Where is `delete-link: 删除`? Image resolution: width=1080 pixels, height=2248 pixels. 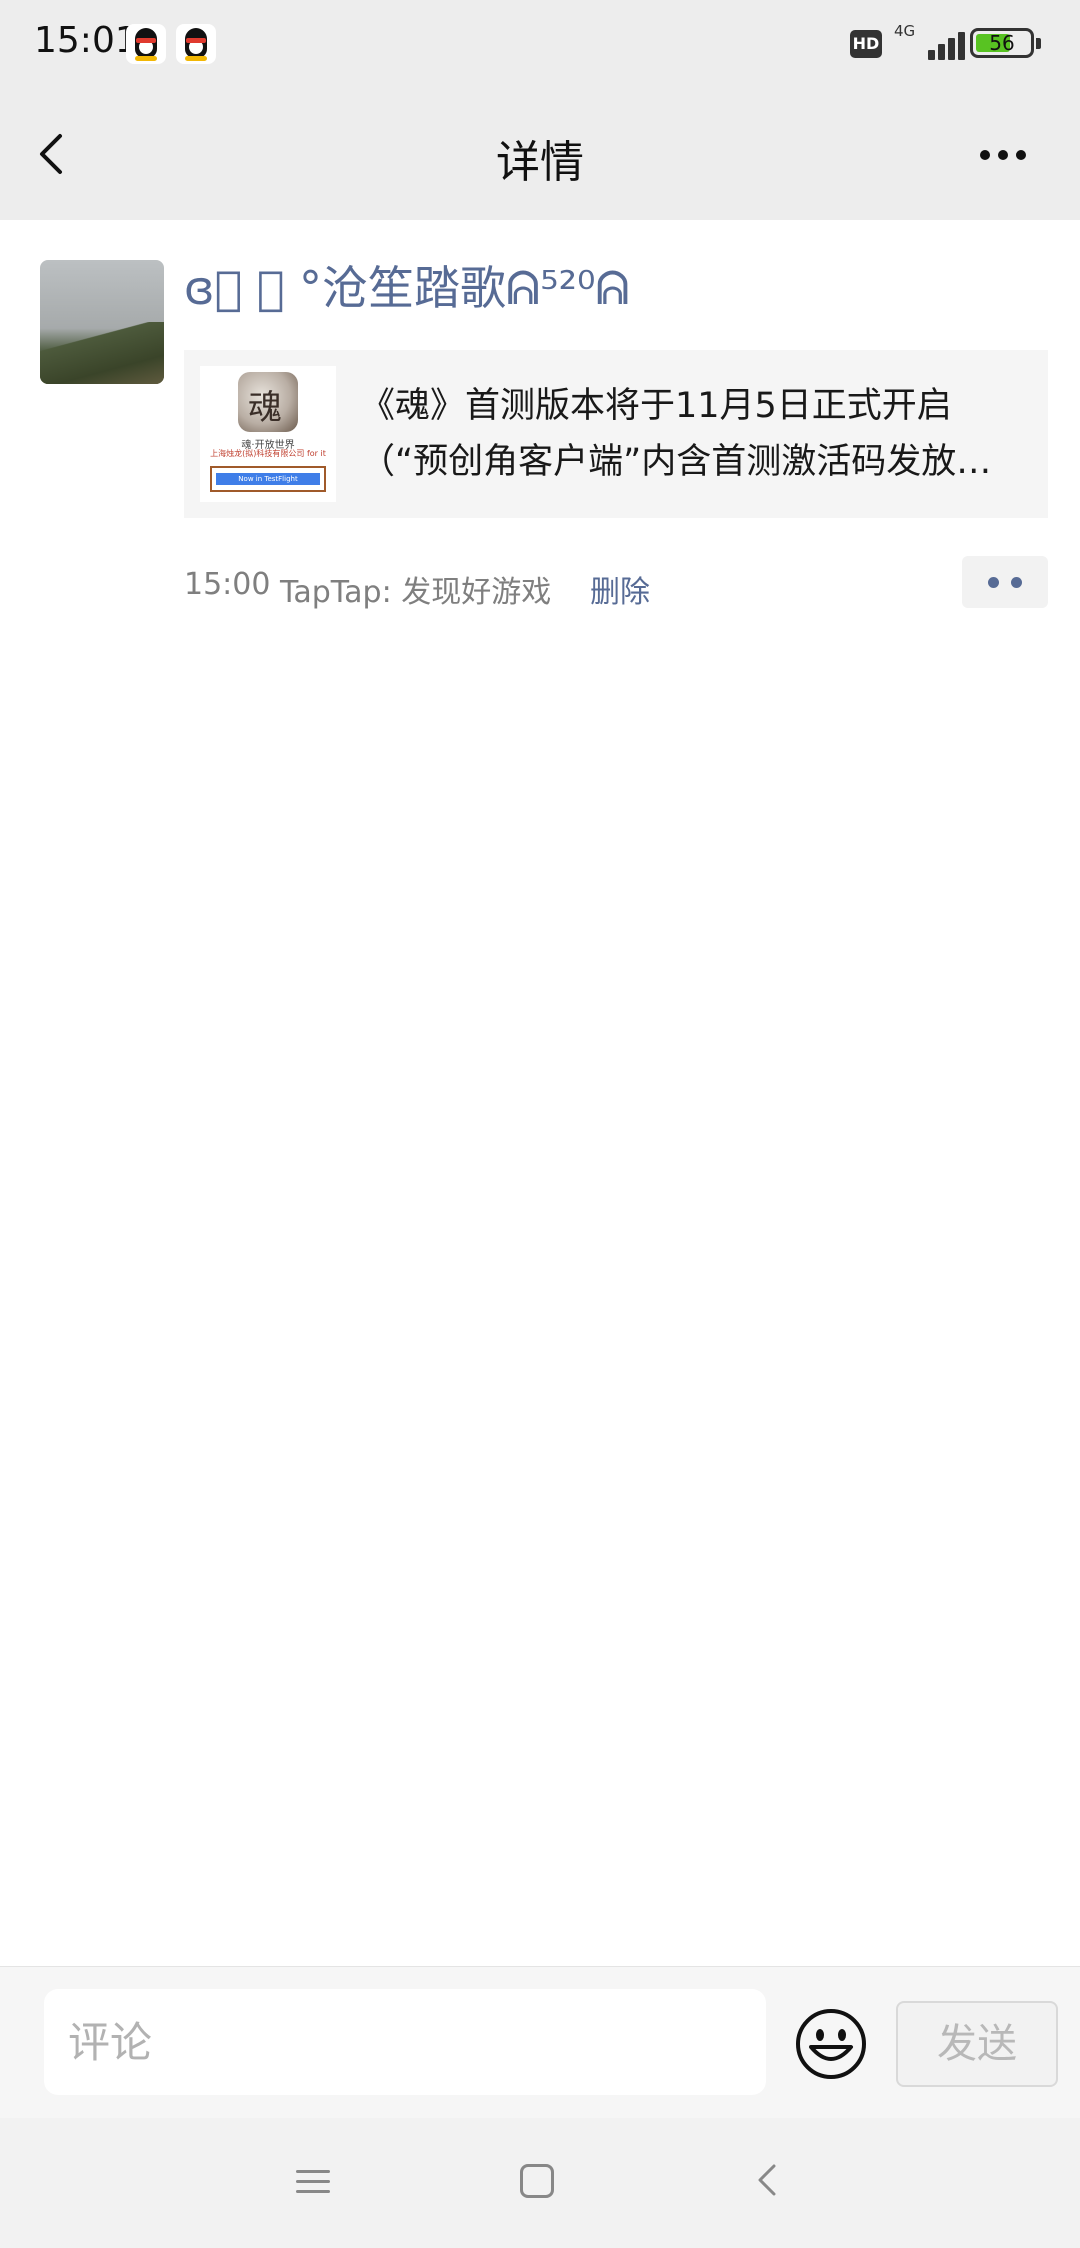 delete-link: 删除 is located at coordinates (620, 589).